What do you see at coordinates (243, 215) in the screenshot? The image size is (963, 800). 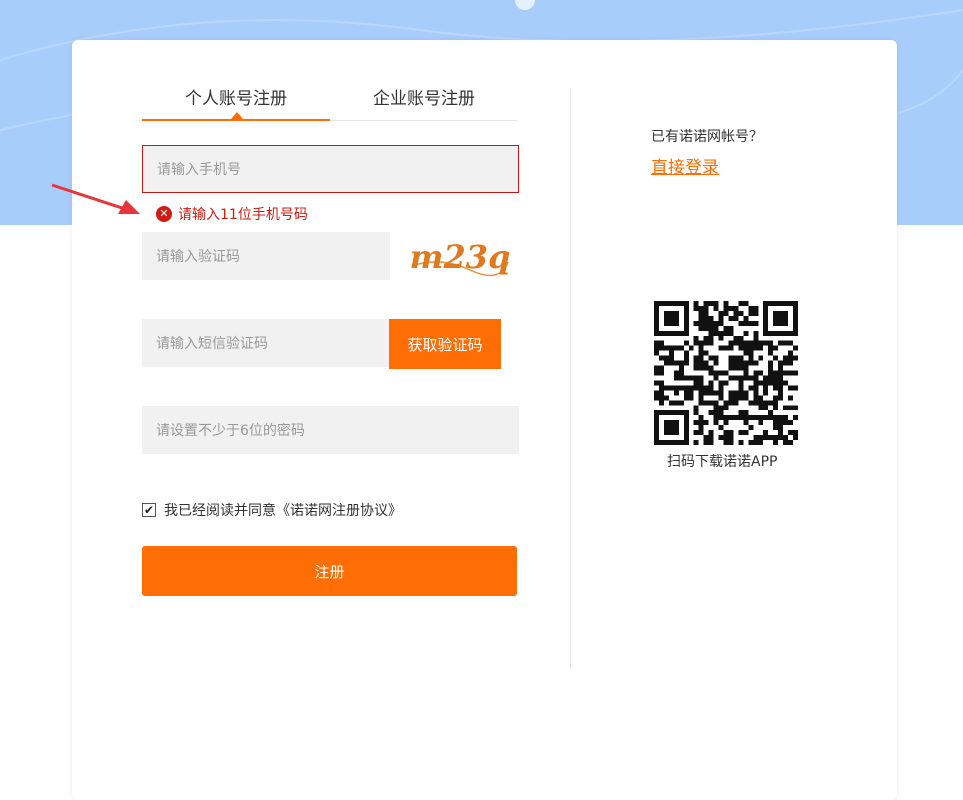 I see `phone-error-text: 请输入11位手机号码` at bounding box center [243, 215].